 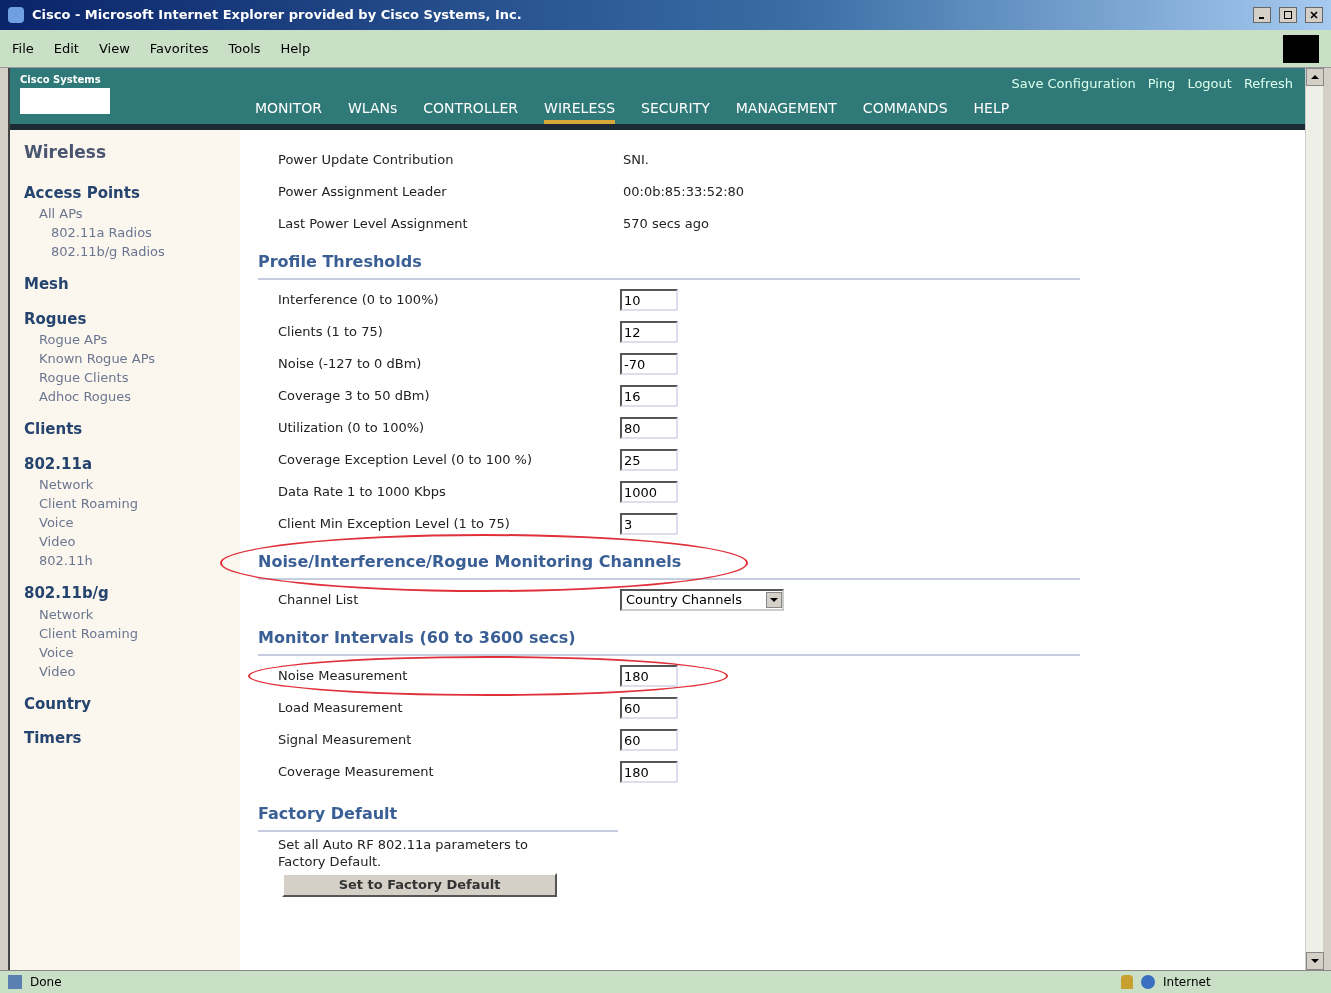 What do you see at coordinates (649, 428) in the screenshot?
I see `input-field: 80` at bounding box center [649, 428].